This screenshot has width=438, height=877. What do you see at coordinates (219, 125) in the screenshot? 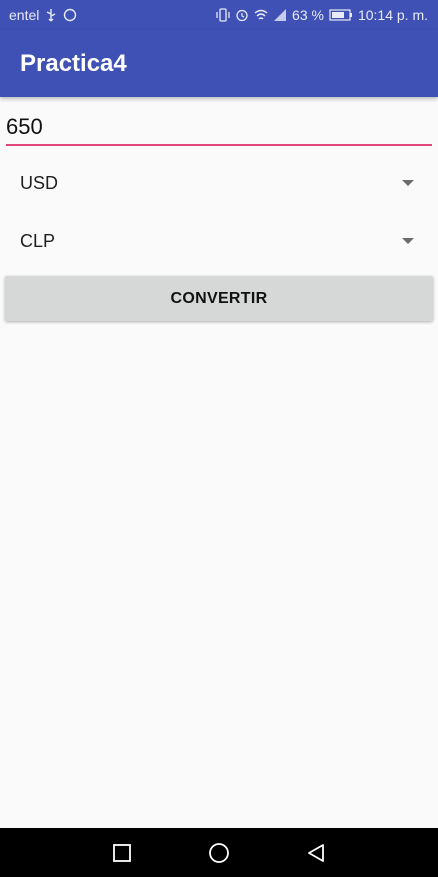
I see `amount-input: 650` at bounding box center [219, 125].